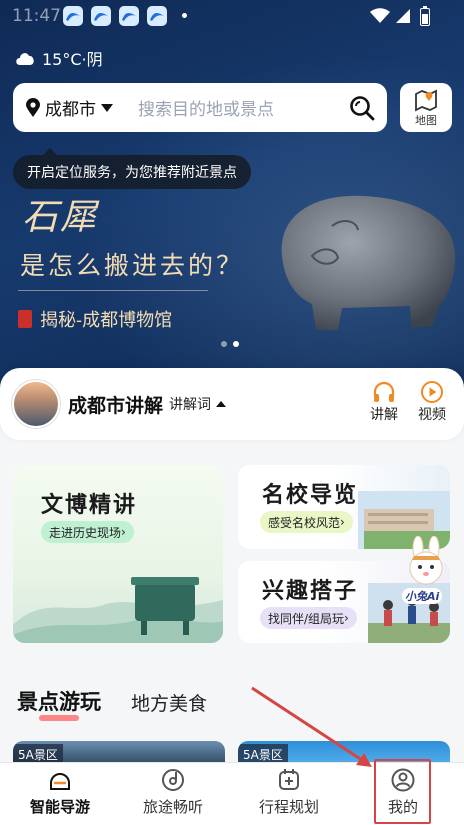  What do you see at coordinates (426, 100) in the screenshot?
I see `map-icon` at bounding box center [426, 100].